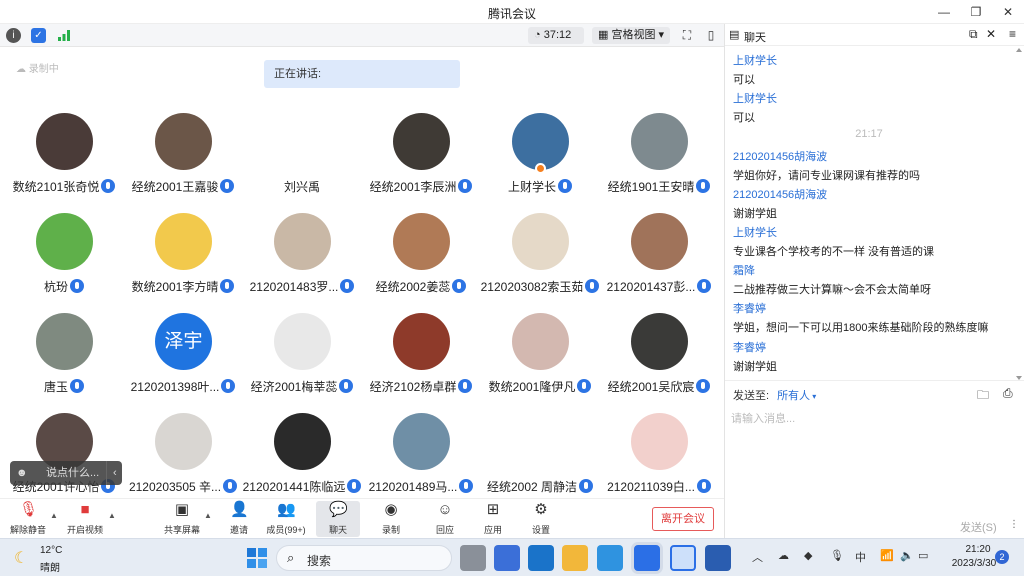  I want to click on participant-tile: 经统2002姜蕊, so click(421, 261).